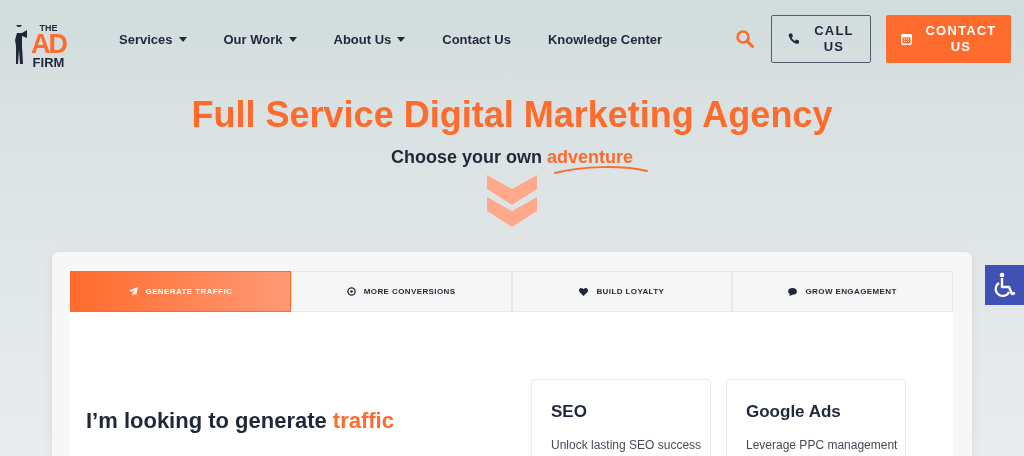 The height and width of the screenshot is (456, 1024). What do you see at coordinates (48, 62) in the screenshot?
I see `logo-text: FIRM` at bounding box center [48, 62].